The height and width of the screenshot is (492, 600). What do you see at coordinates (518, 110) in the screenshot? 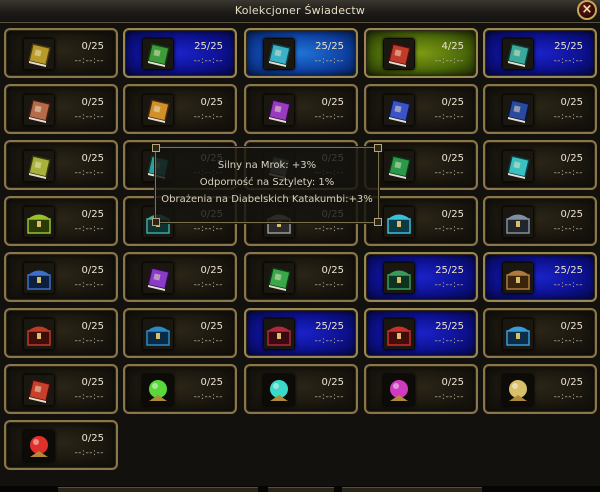
I see `book-navy-icon` at bounding box center [518, 110].